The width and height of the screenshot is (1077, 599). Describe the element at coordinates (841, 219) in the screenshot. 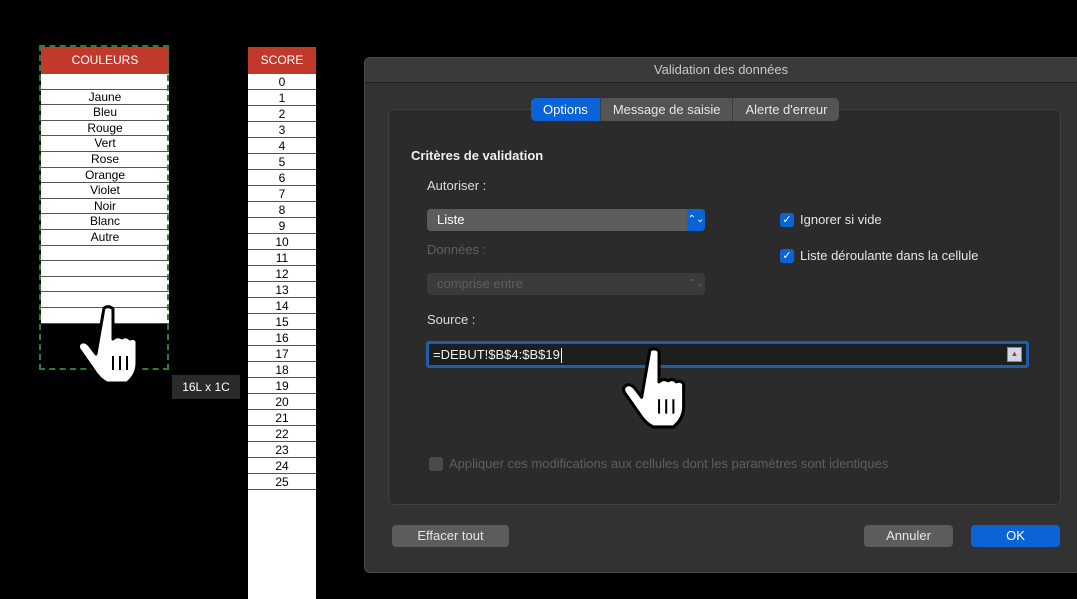

I see `ignore-blank-label: Ignorer si vide` at that location.